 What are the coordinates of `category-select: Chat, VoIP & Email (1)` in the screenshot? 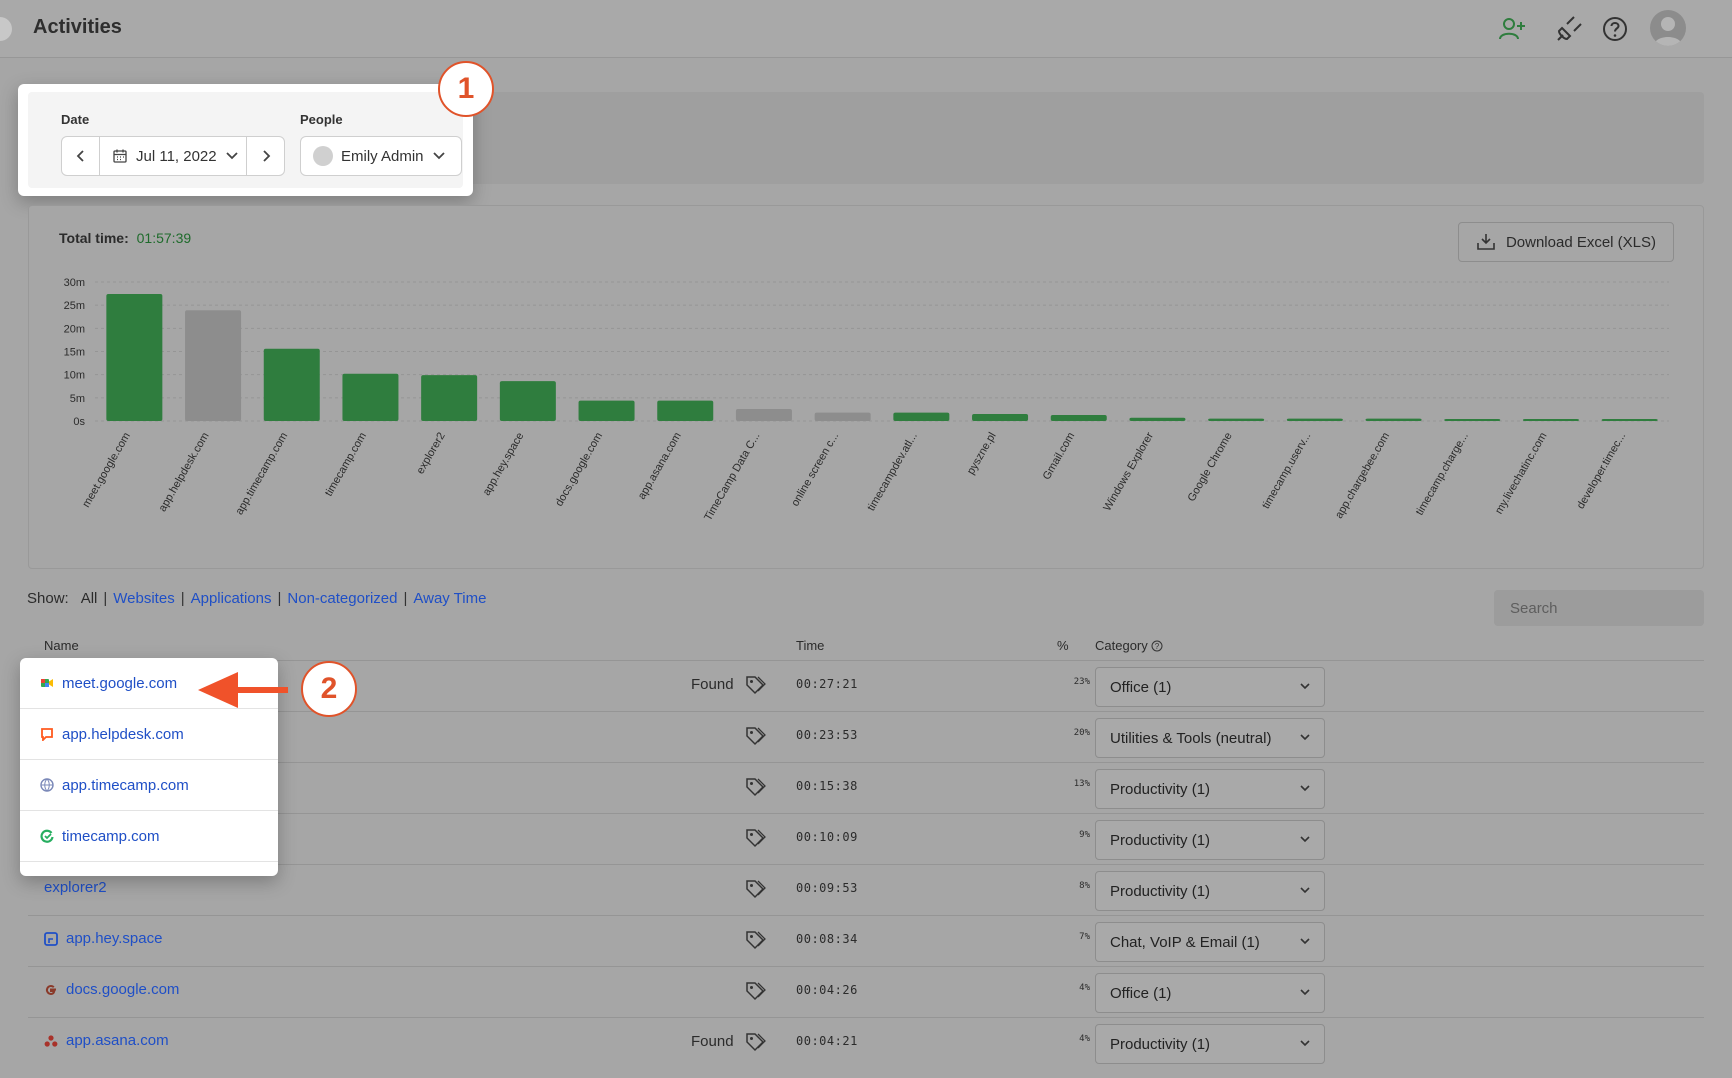 It's located at (1210, 942).